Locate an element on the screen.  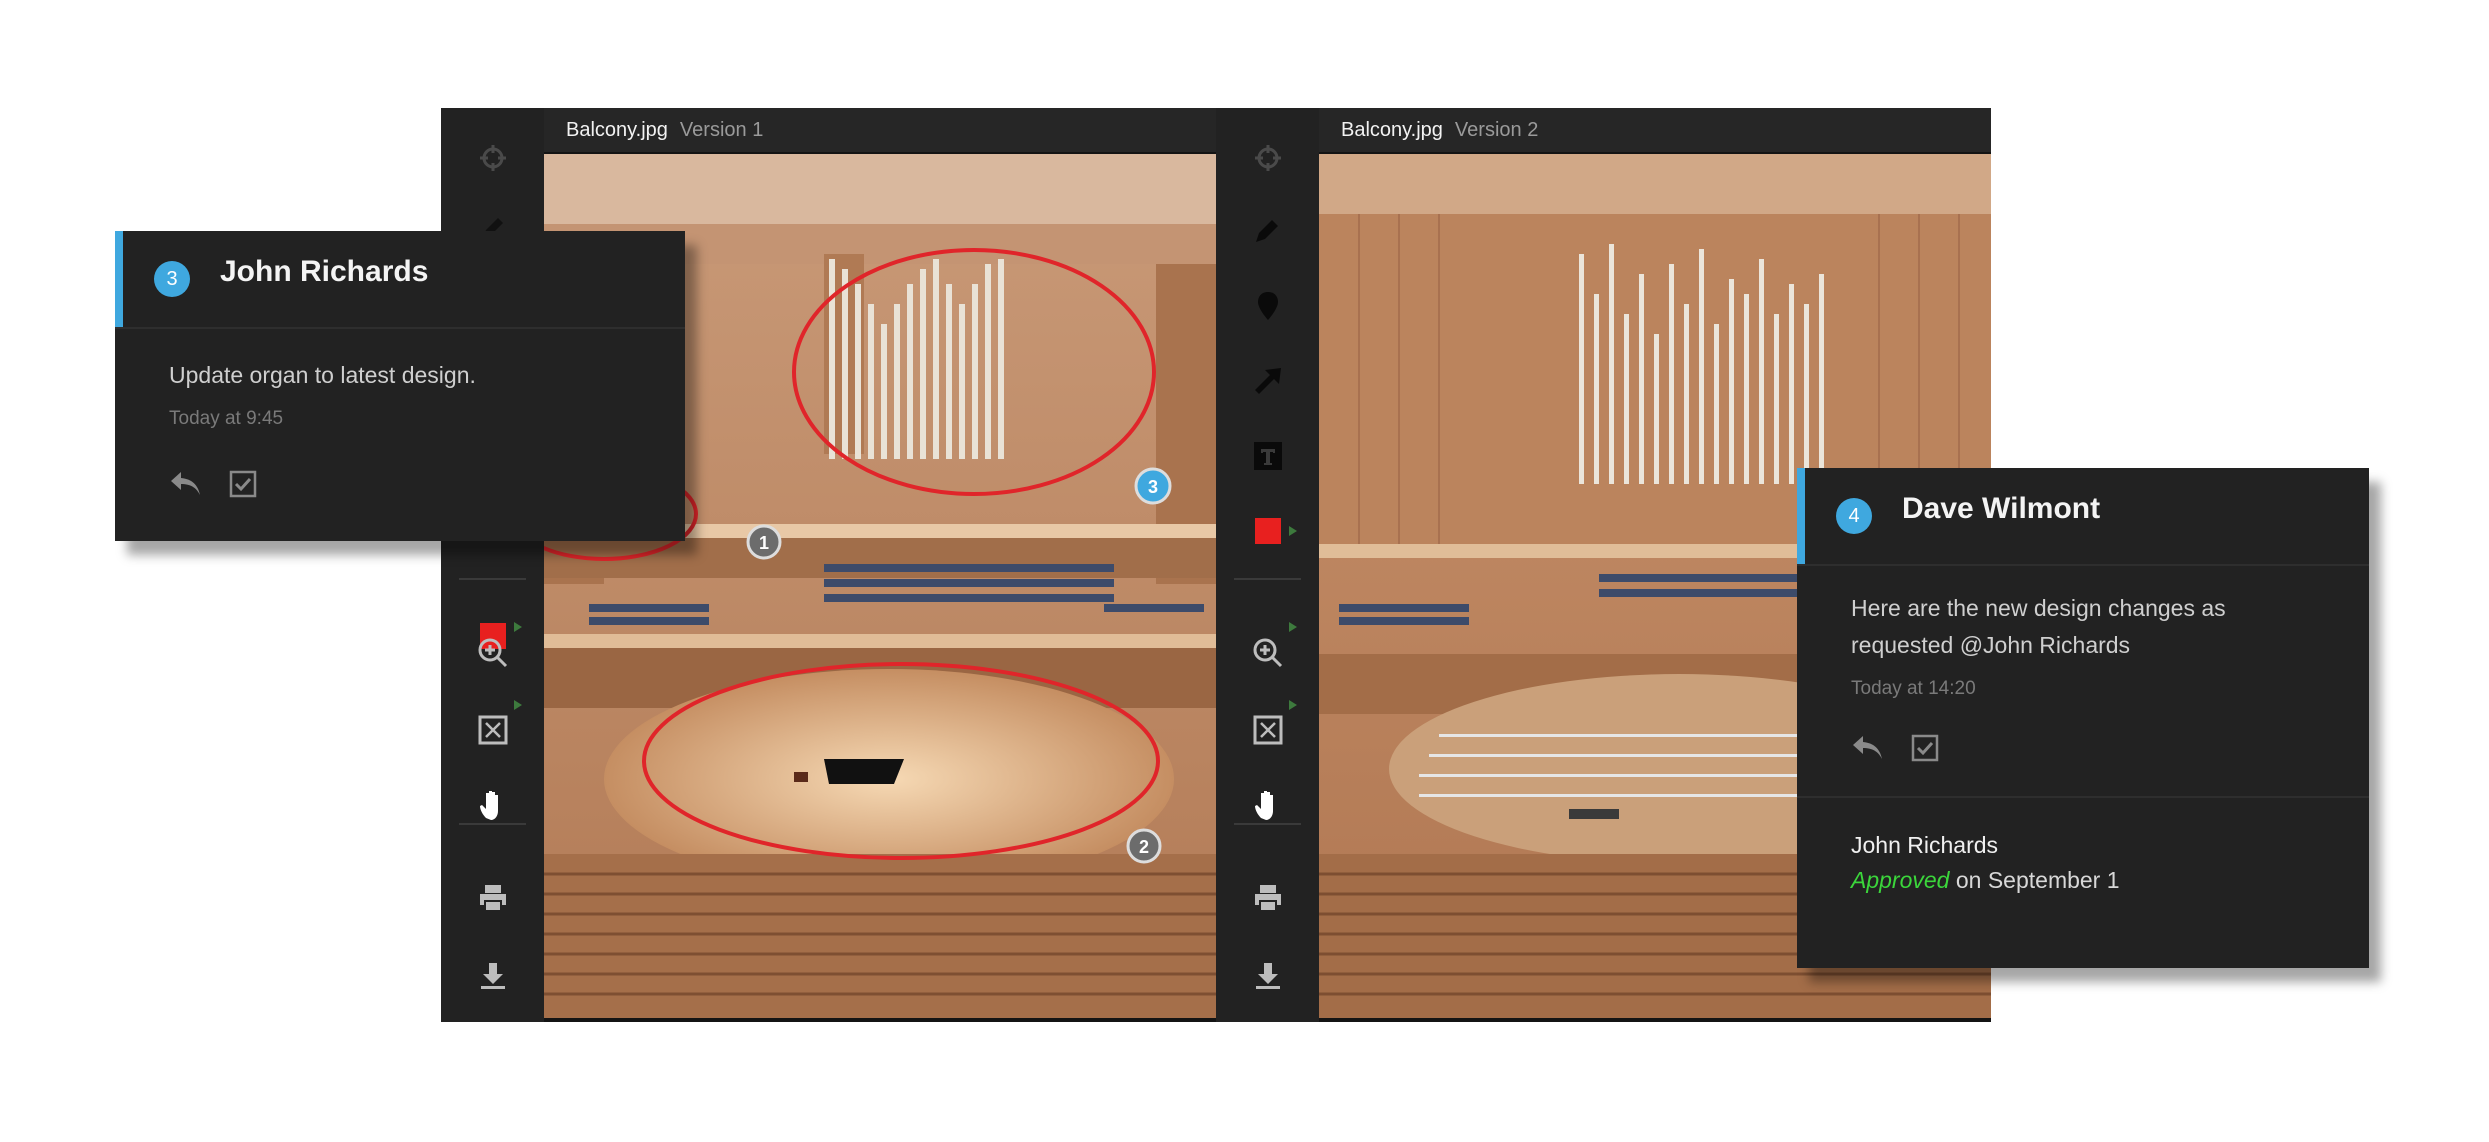
arrow-icon is located at coordinates (1267, 381).